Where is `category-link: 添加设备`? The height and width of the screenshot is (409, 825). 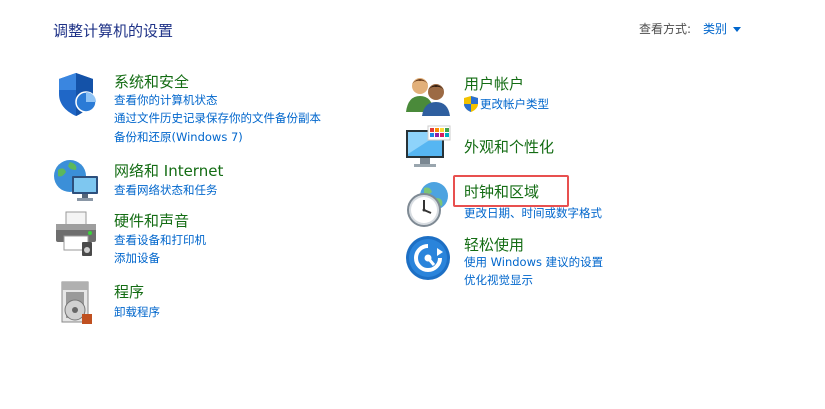 category-link: 添加设备 is located at coordinates (137, 258).